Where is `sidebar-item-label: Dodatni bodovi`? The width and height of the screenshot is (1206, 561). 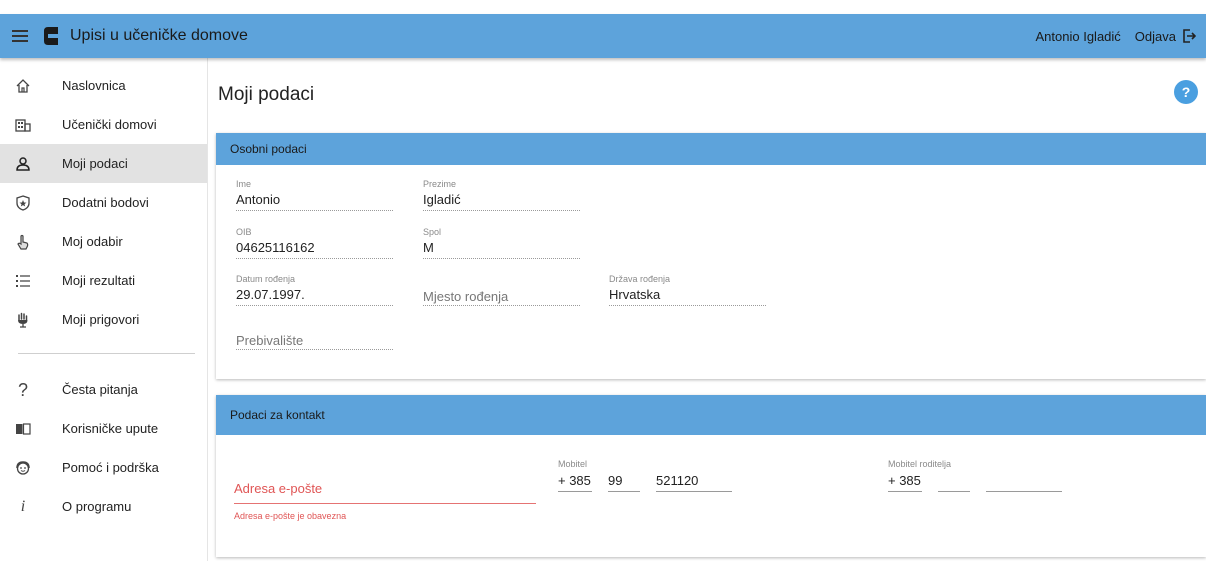 sidebar-item-label: Dodatni bodovi is located at coordinates (105, 202).